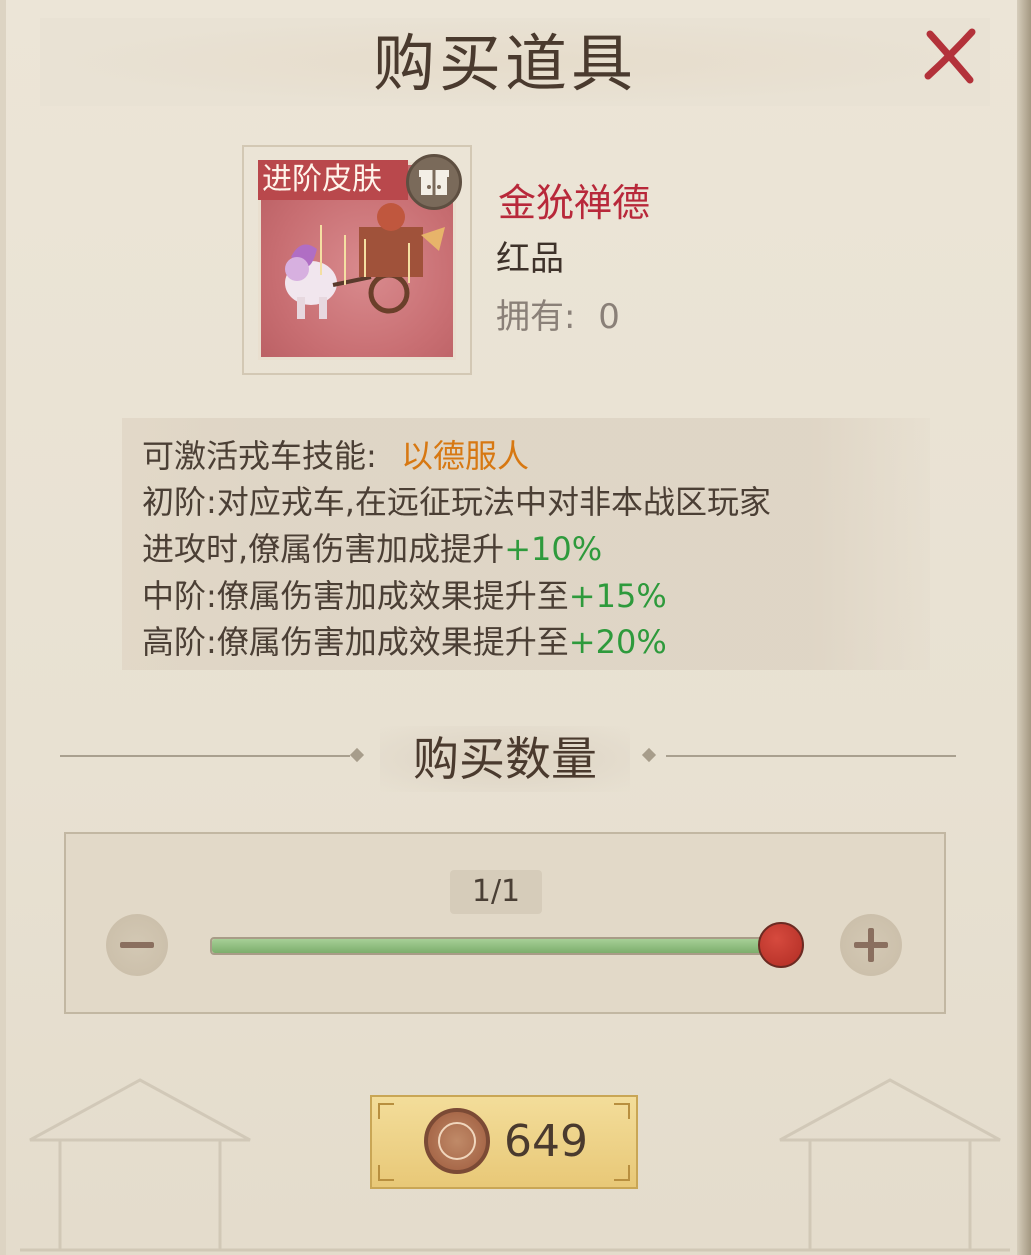 The width and height of the screenshot is (1031, 1255). I want to click on coin-icon, so click(457, 1141).